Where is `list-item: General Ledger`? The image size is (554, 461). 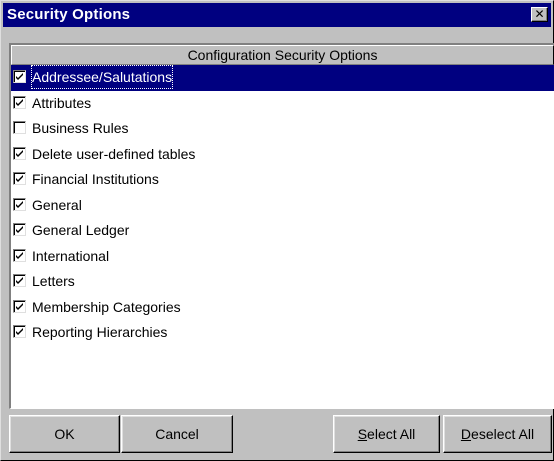
list-item: General Ledger is located at coordinates (282, 231).